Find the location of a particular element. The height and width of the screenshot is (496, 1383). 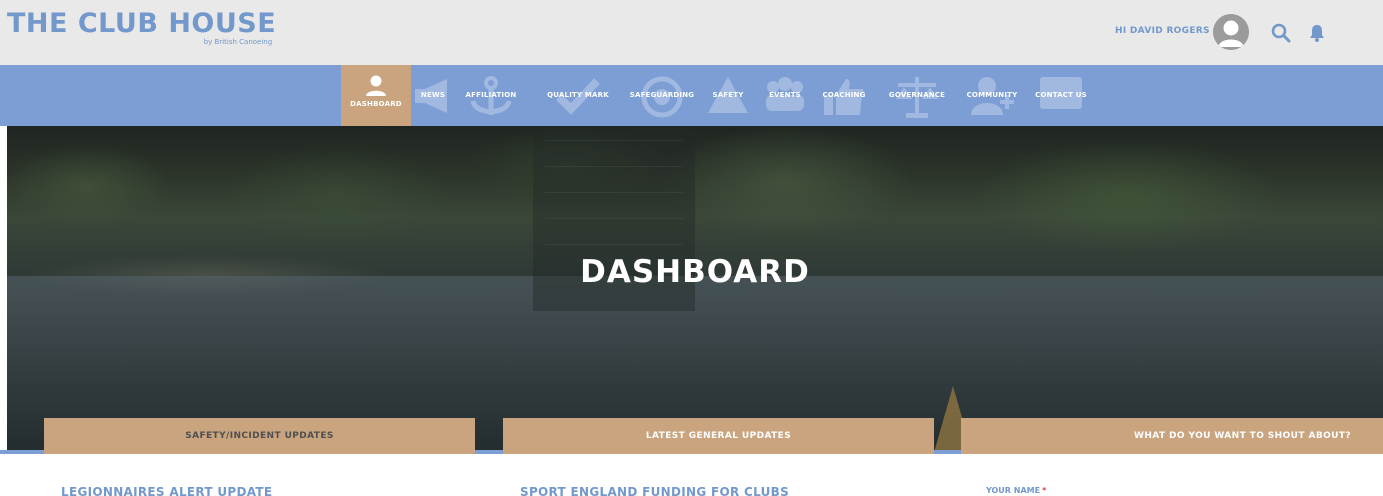

nav-label-news: NEWS is located at coordinates (433, 95).